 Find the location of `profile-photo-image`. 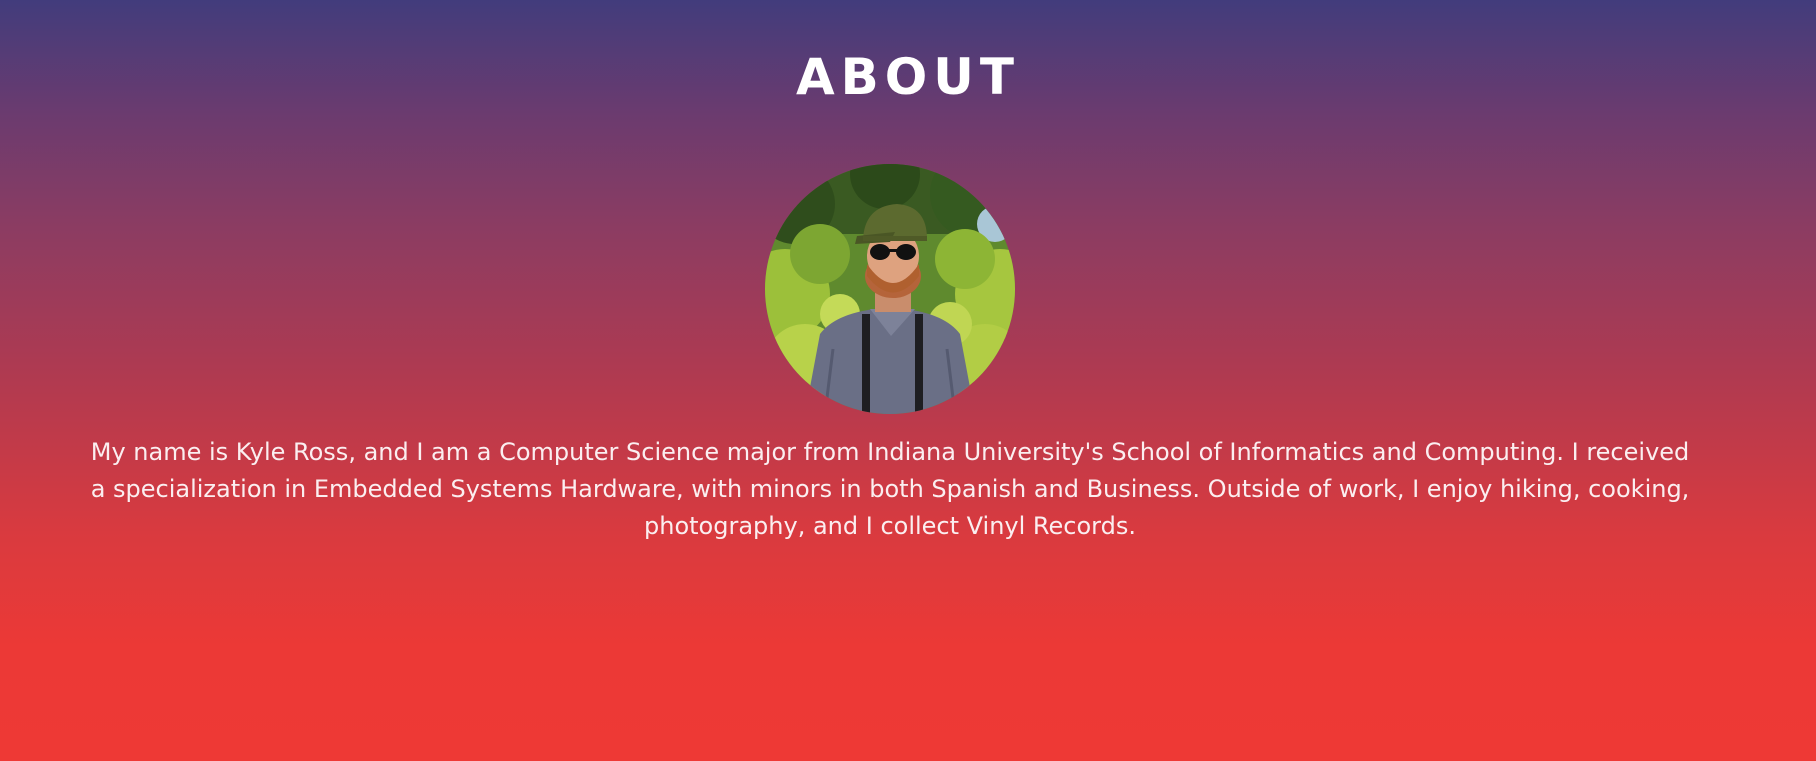

profile-photo-image is located at coordinates (890, 289).